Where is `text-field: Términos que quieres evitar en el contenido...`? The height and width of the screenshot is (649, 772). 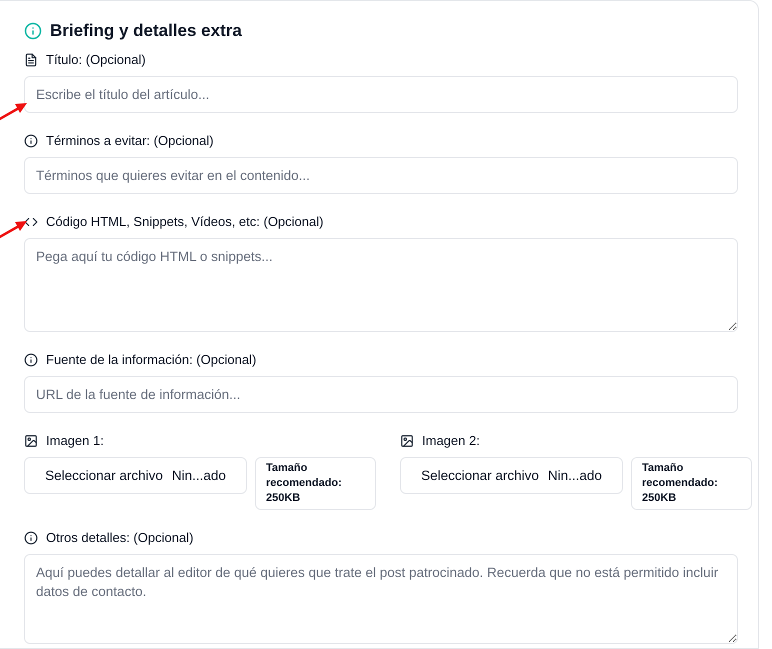 text-field: Términos que quieres evitar en el contenido... is located at coordinates (381, 175).